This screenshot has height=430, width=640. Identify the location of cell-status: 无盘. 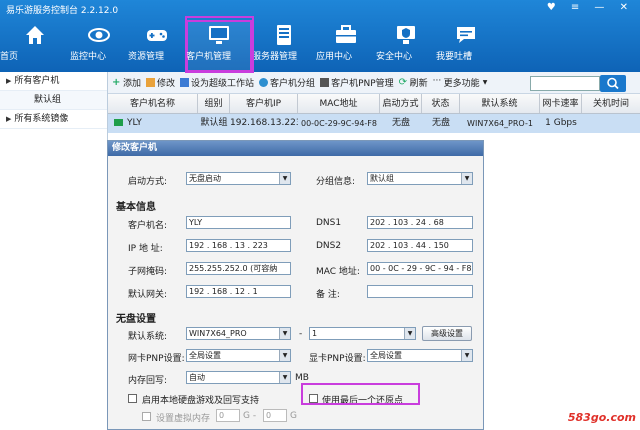
(440, 123).